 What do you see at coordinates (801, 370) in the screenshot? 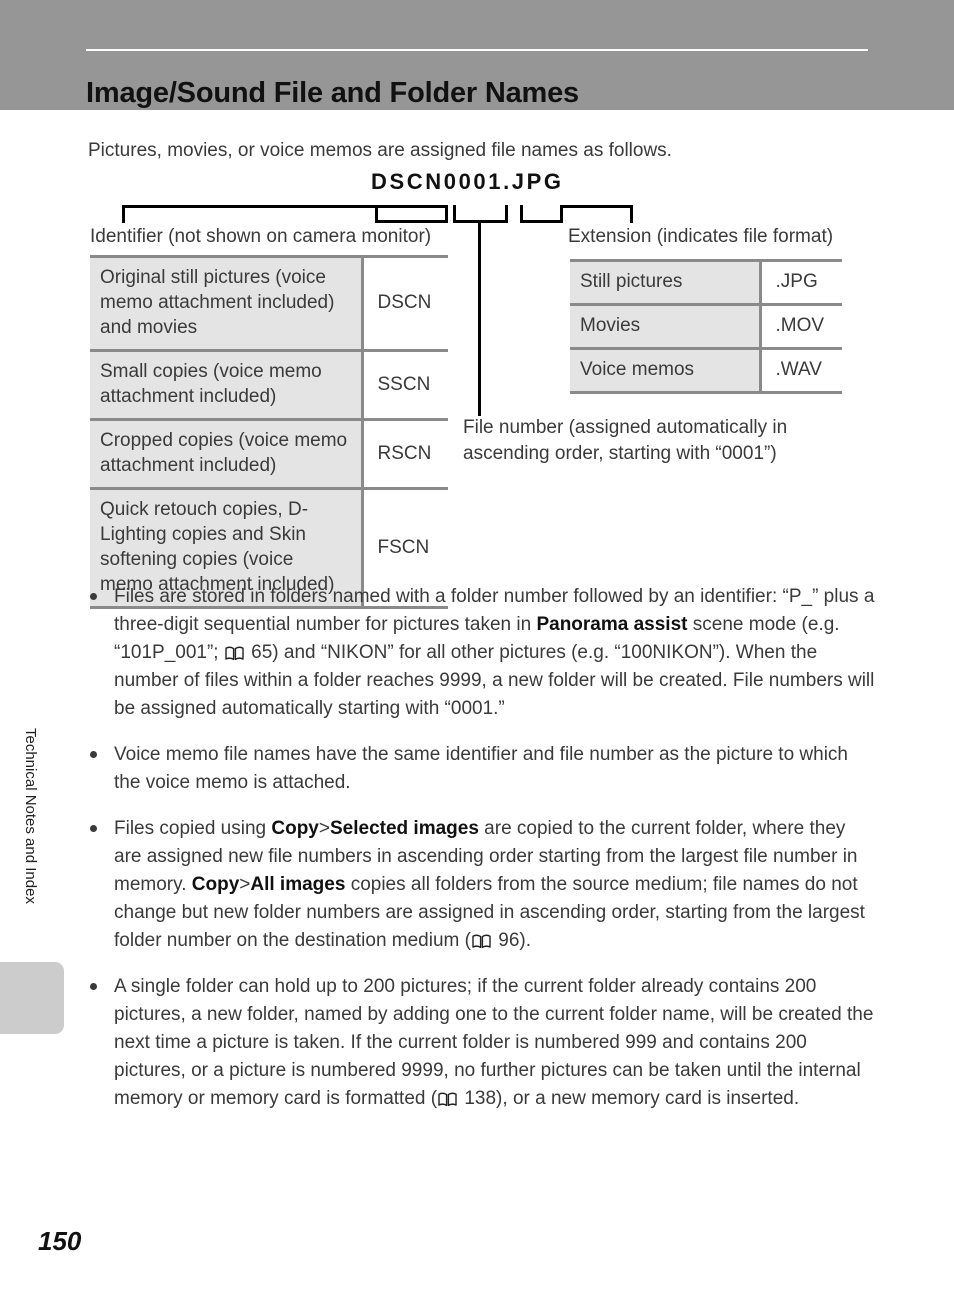
I see `extension-code: .WAV` at bounding box center [801, 370].